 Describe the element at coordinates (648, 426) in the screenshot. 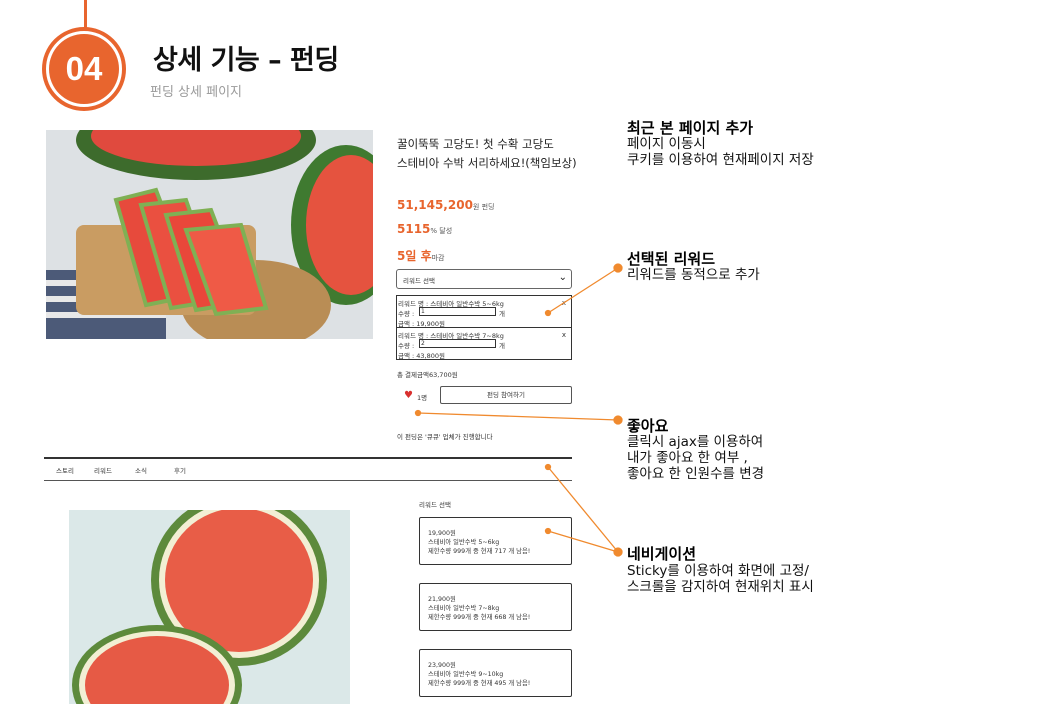

I see `annotation-title: 좋아요` at that location.